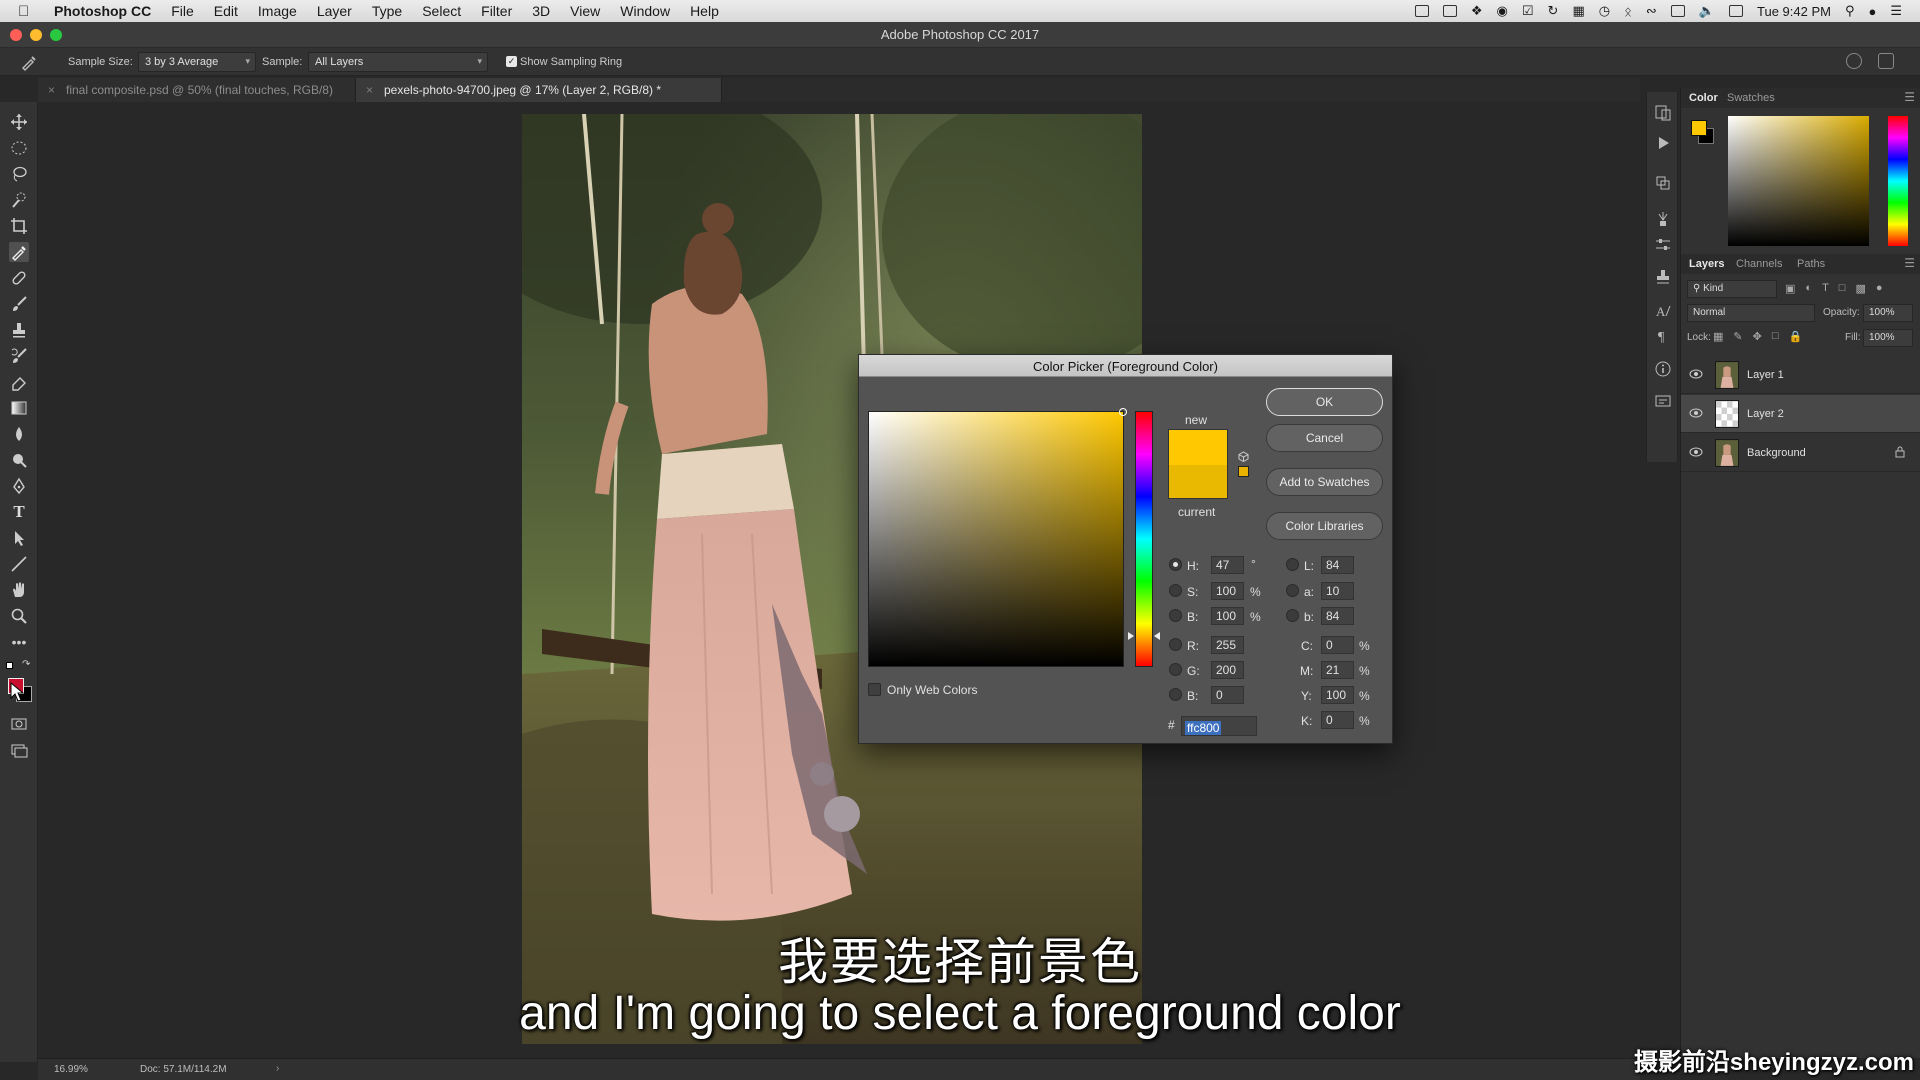 This screenshot has width=1920, height=1080. What do you see at coordinates (1337, 720) in the screenshot?
I see `black-field: 0` at bounding box center [1337, 720].